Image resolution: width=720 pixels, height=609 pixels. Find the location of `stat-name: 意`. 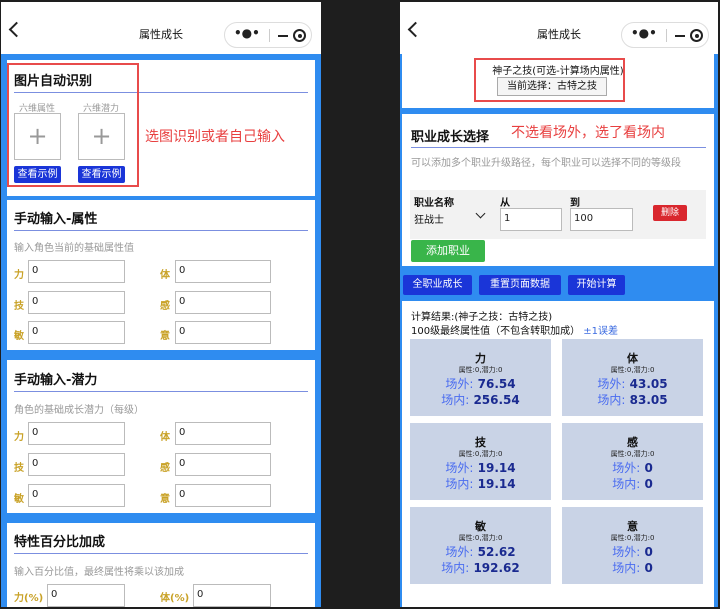

stat-name: 意 is located at coordinates (632, 526).